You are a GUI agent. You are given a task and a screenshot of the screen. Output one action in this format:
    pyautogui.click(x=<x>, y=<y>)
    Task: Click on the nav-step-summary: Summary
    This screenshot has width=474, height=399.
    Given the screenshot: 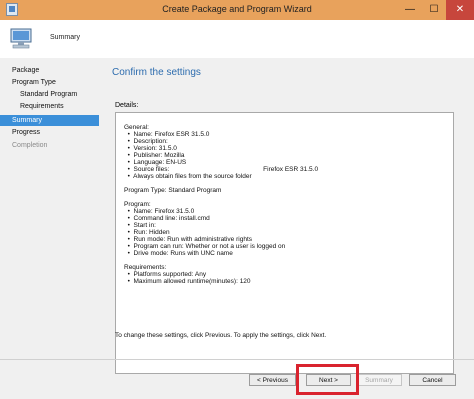 What is the action you would take?
    pyautogui.click(x=49, y=120)
    